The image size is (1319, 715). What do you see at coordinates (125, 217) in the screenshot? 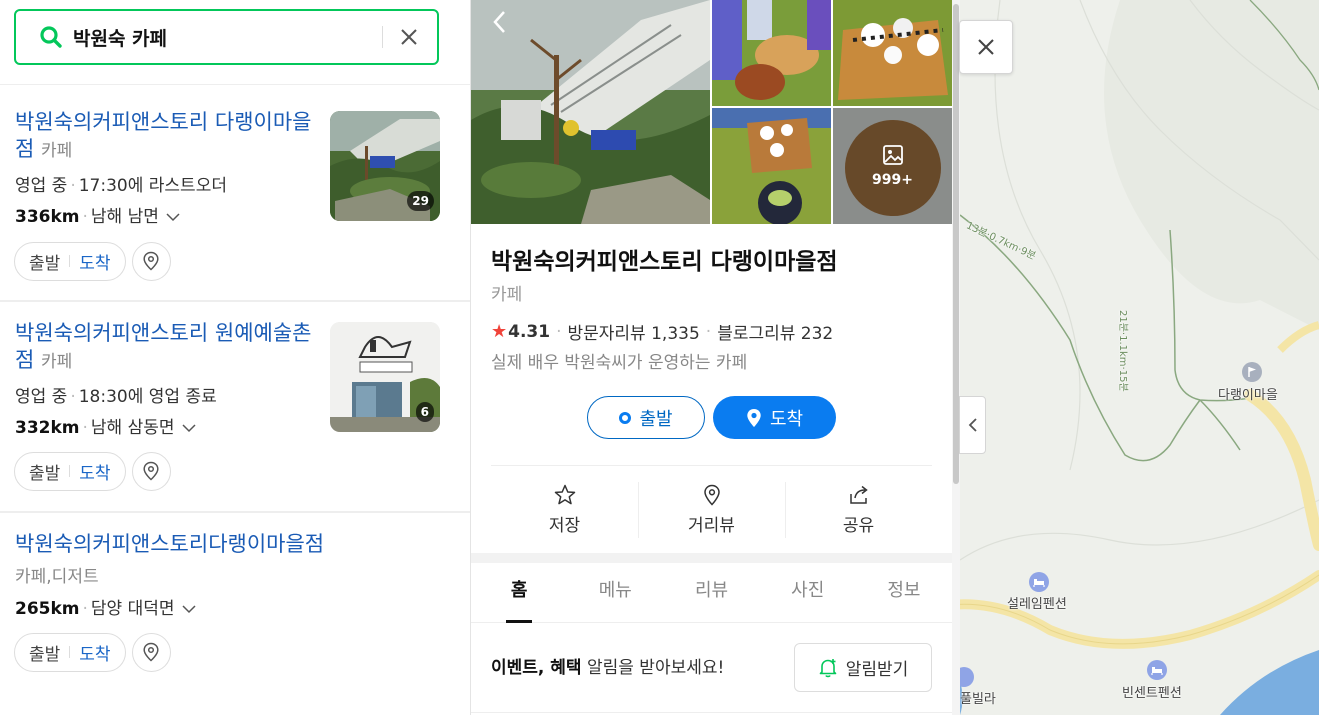
I see `address: 남해 남면` at bounding box center [125, 217].